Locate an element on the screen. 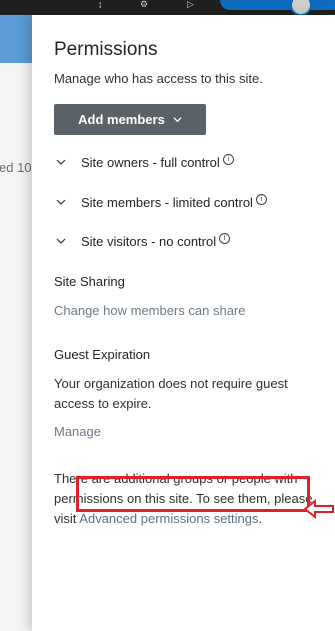  group-site-visitors: Site visitors - no control i is located at coordinates (142, 241).